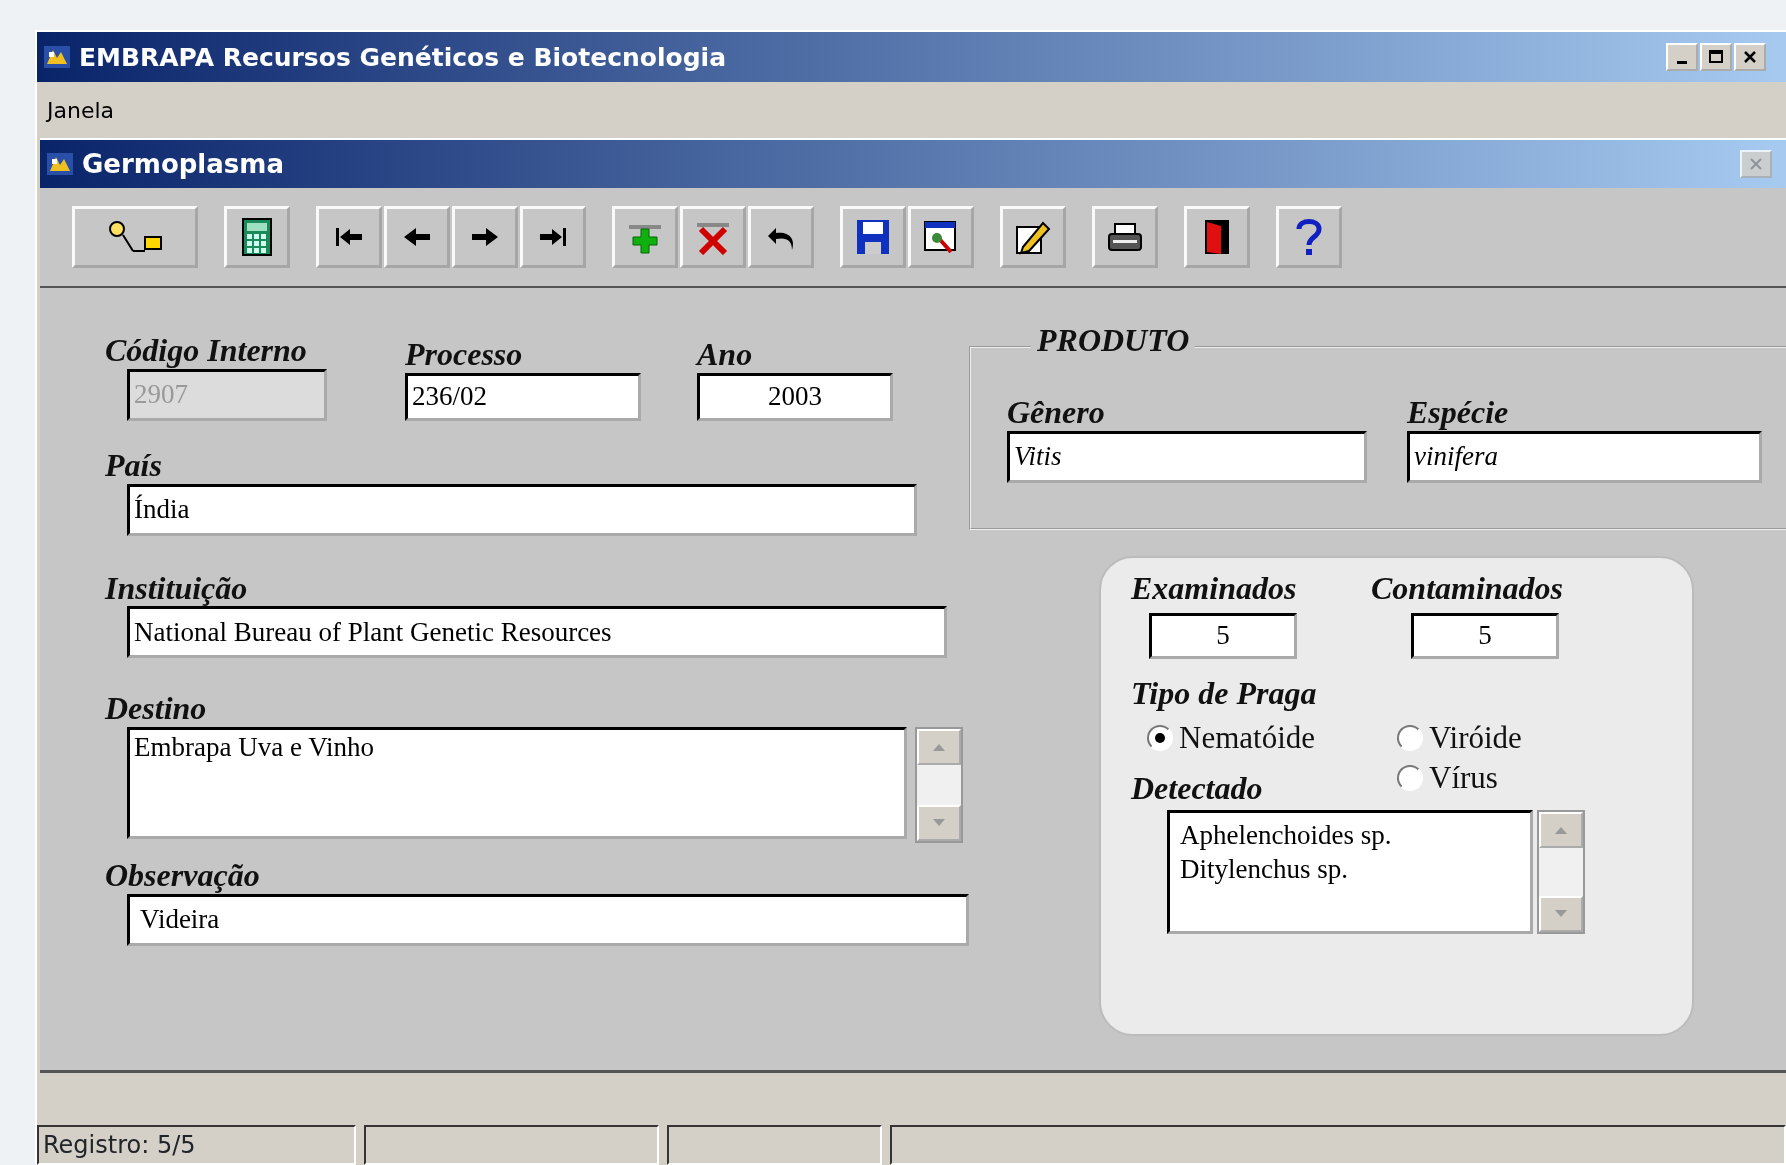 The width and height of the screenshot is (1786, 1165). I want to click on input-field: National Bureau of Plant Genetic Resources, so click(537, 632).